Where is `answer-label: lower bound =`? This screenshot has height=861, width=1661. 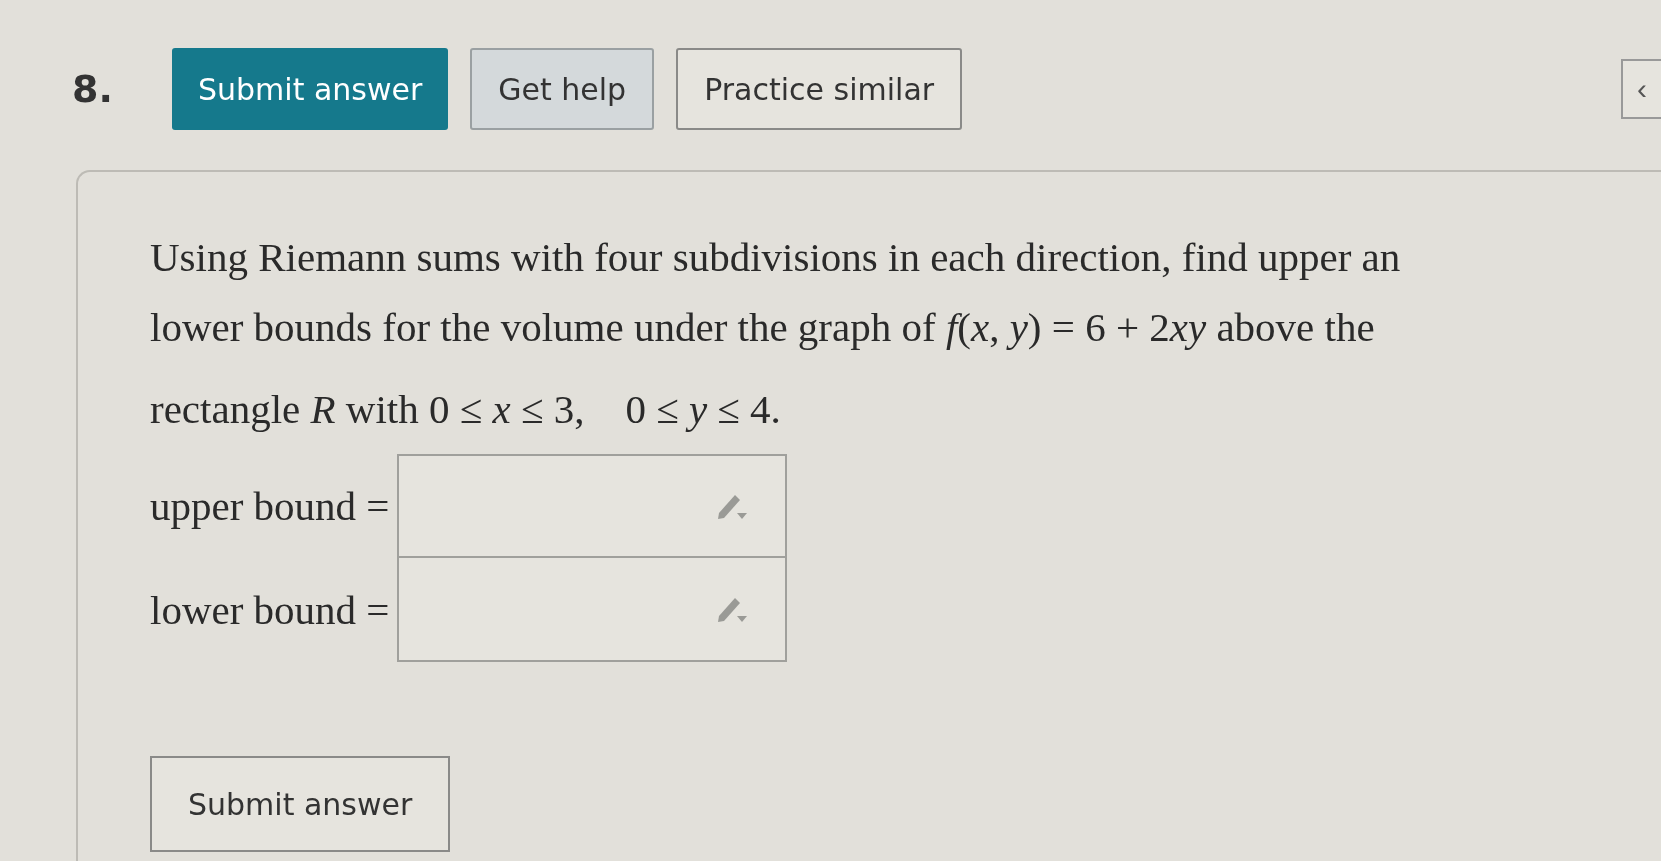
answer-label: lower bound = is located at coordinates (270, 610).